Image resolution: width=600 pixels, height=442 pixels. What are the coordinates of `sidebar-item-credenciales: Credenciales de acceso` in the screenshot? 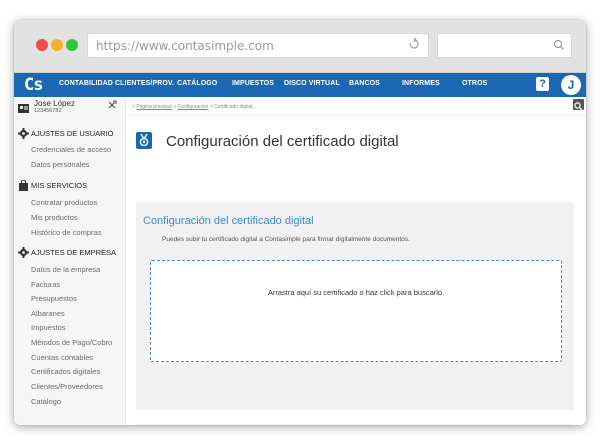 It's located at (71, 149).